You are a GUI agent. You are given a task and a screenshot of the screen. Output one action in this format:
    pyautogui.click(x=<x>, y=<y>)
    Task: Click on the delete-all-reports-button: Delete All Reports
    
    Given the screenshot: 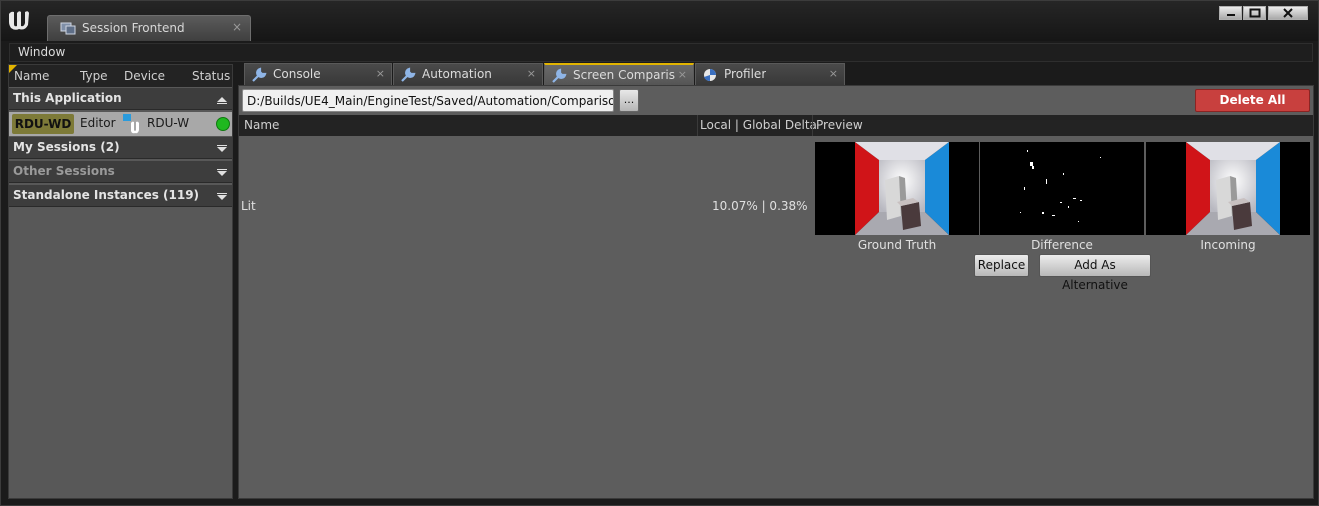 What is the action you would take?
    pyautogui.click(x=1252, y=108)
    